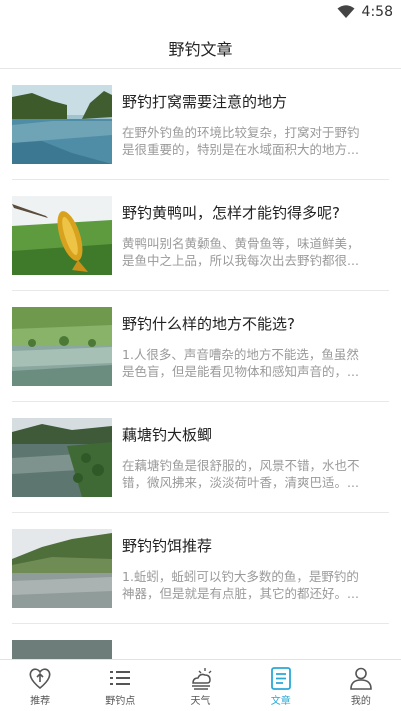 Image resolution: width=401 pixels, height=711 pixels. What do you see at coordinates (200, 701) in the screenshot?
I see `tab-label: 天气` at bounding box center [200, 701].